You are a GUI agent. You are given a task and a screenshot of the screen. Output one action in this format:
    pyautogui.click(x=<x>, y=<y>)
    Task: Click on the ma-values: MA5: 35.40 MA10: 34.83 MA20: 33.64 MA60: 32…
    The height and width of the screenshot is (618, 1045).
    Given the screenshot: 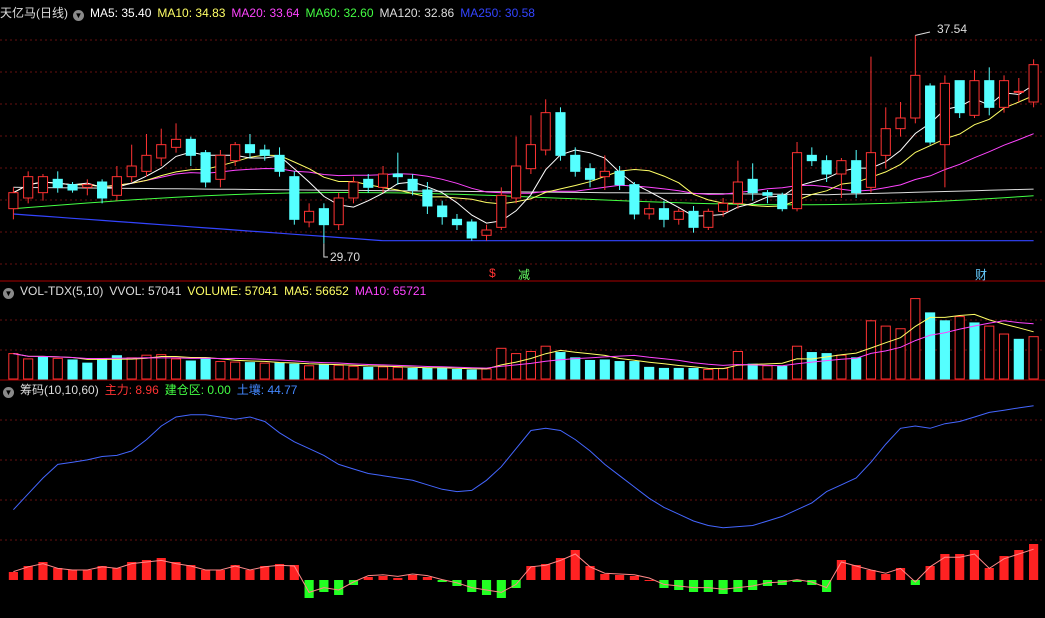 What is the action you would take?
    pyautogui.click(x=315, y=13)
    